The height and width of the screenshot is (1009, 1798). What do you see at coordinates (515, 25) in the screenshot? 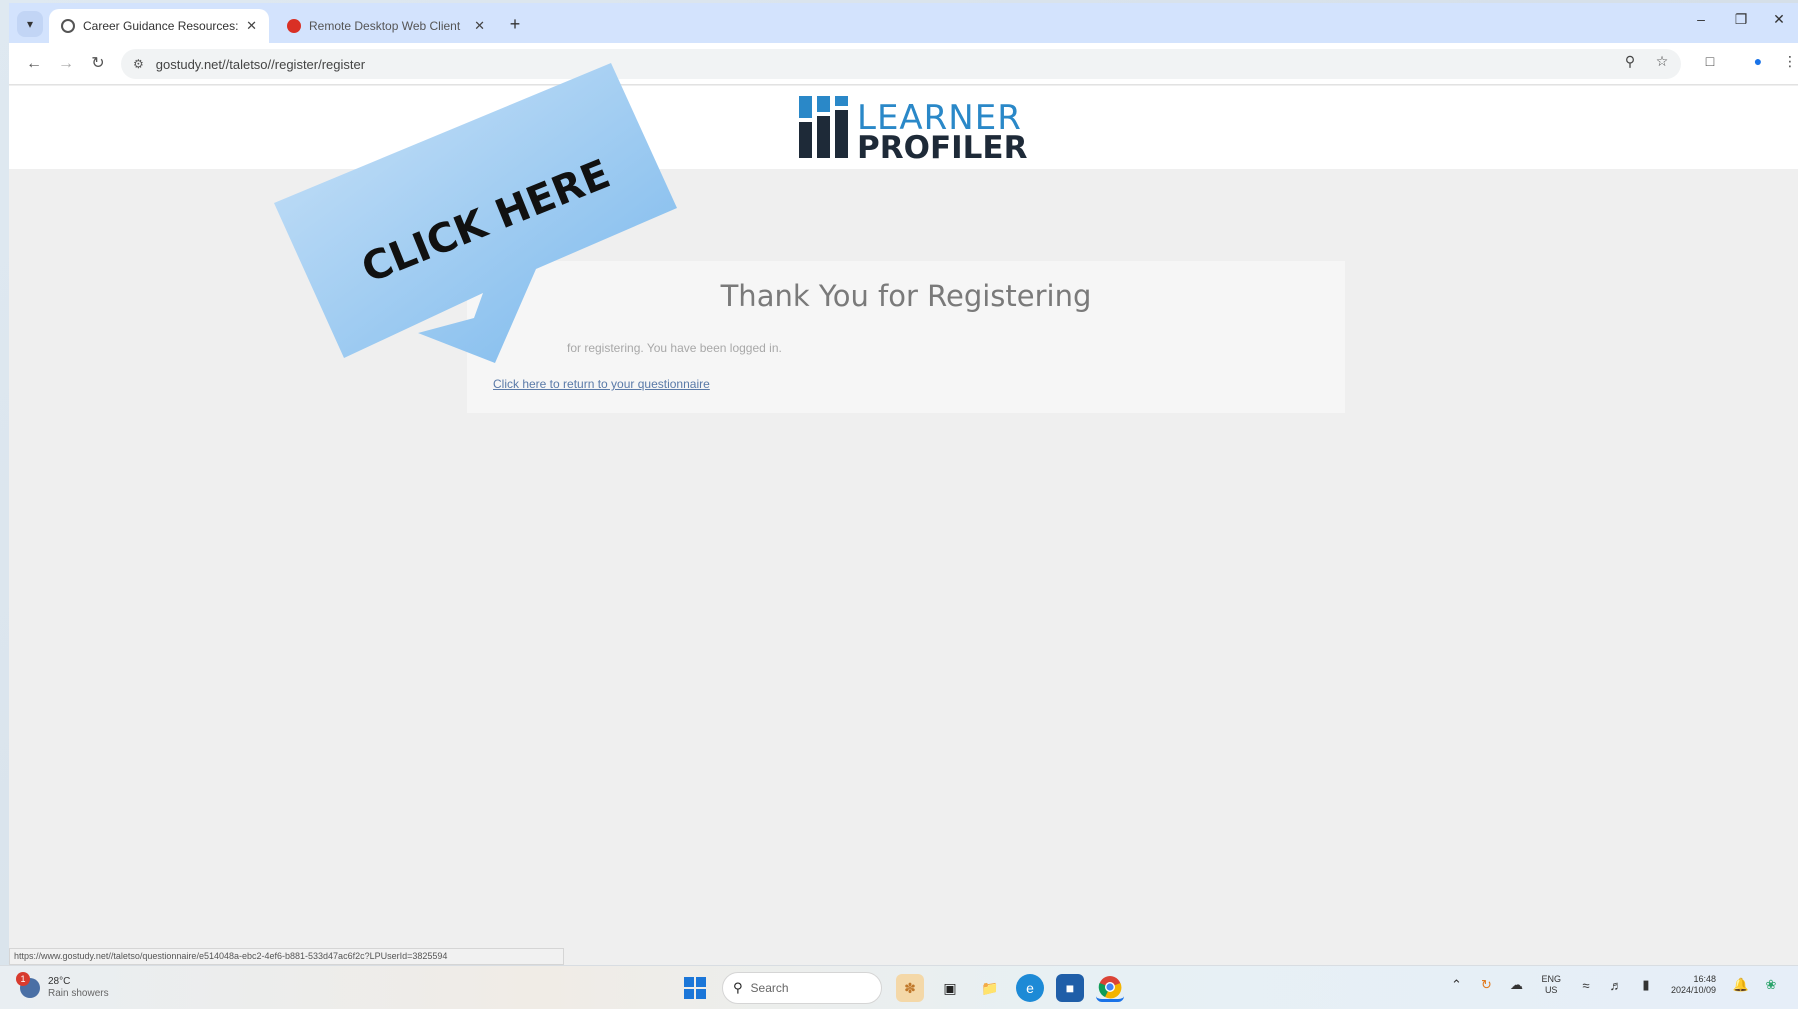
I see `new-tab-button: +` at bounding box center [515, 25].